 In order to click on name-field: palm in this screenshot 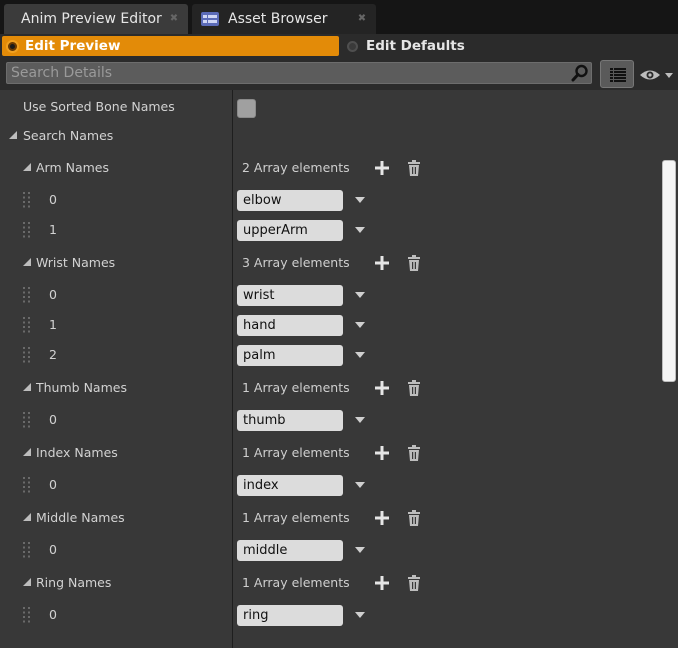, I will do `click(290, 355)`.